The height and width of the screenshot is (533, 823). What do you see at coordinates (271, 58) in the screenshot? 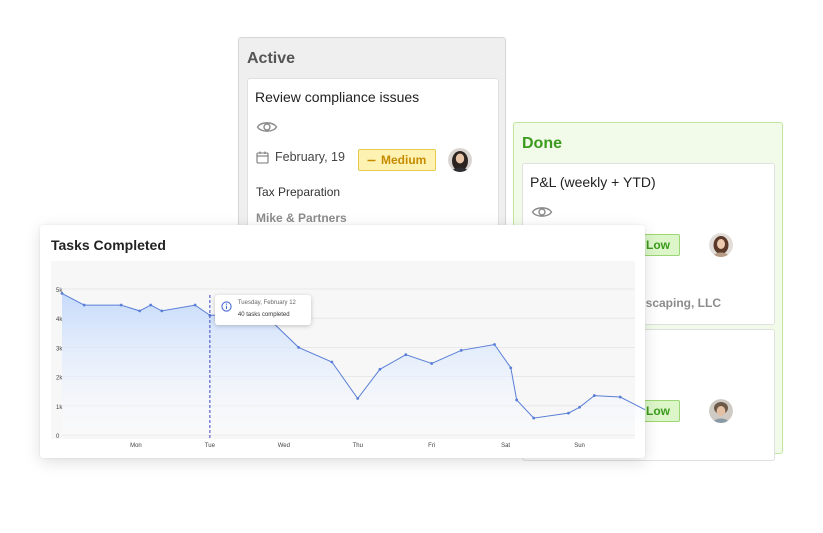
I see `column-title: Active` at bounding box center [271, 58].